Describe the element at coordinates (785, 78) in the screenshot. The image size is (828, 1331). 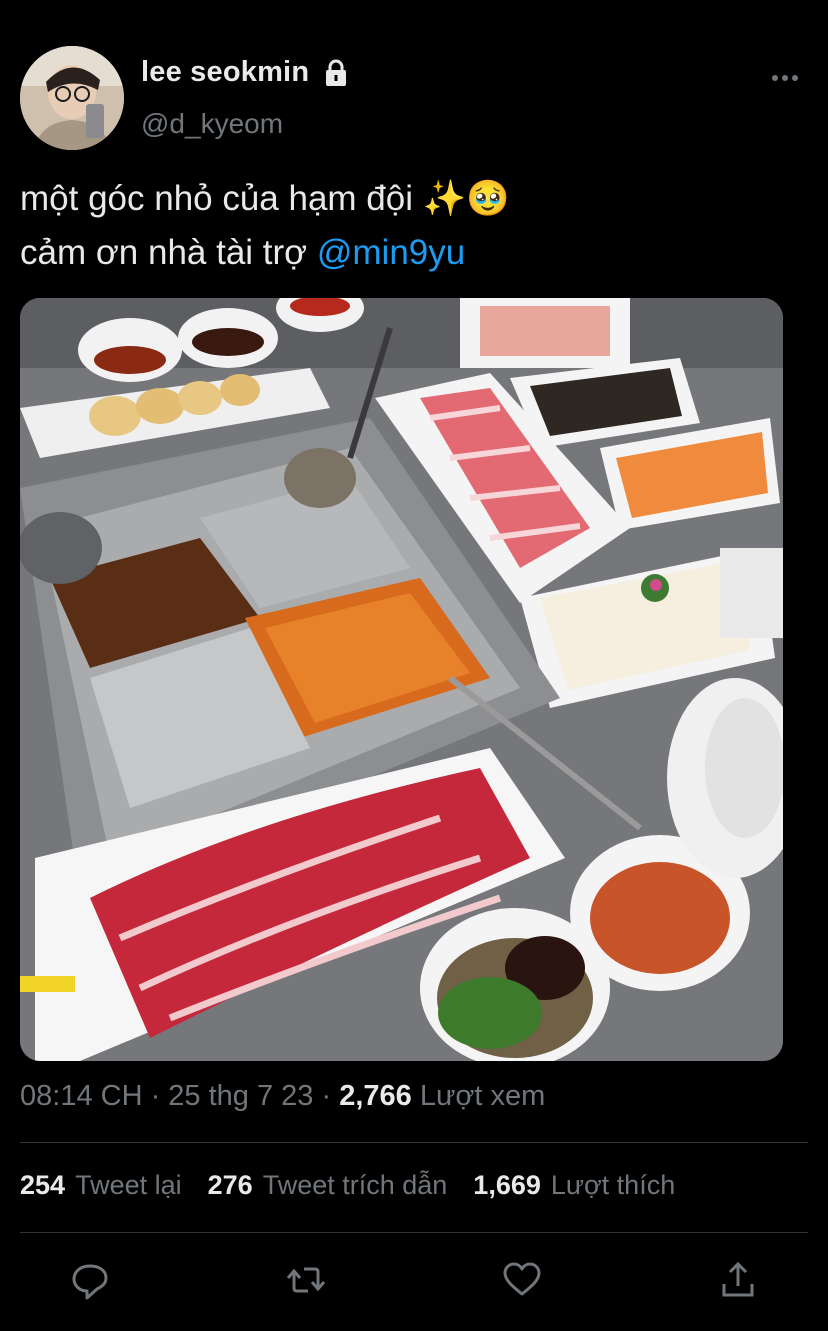
I see `more-options-icon` at that location.